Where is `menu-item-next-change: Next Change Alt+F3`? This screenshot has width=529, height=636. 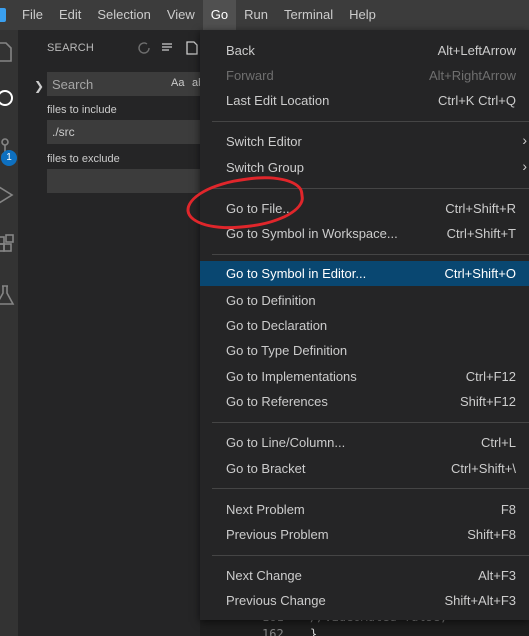 menu-item-next-change: Next Change Alt+F3 is located at coordinates (364, 575).